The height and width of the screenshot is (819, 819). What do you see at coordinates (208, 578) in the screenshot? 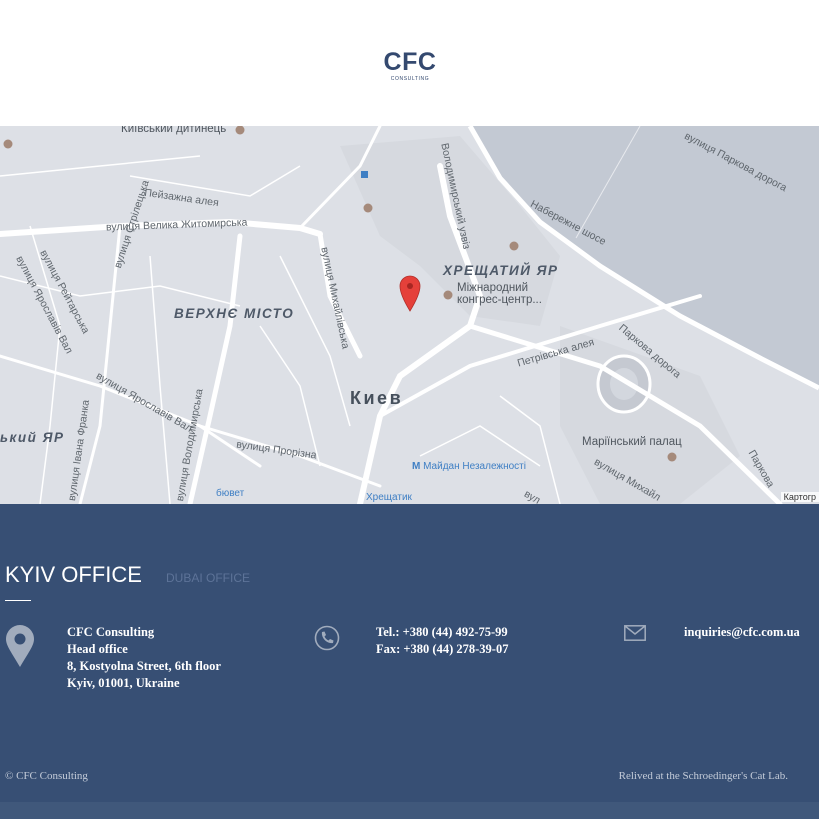
I see `tab-dubai-office: DUBAI OFFICE` at bounding box center [208, 578].